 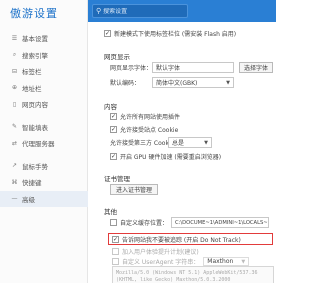 What do you see at coordinates (150, 117) in the screenshot?
I see `allow-plugins-label: 允许所有网站使用插件` at bounding box center [150, 117].